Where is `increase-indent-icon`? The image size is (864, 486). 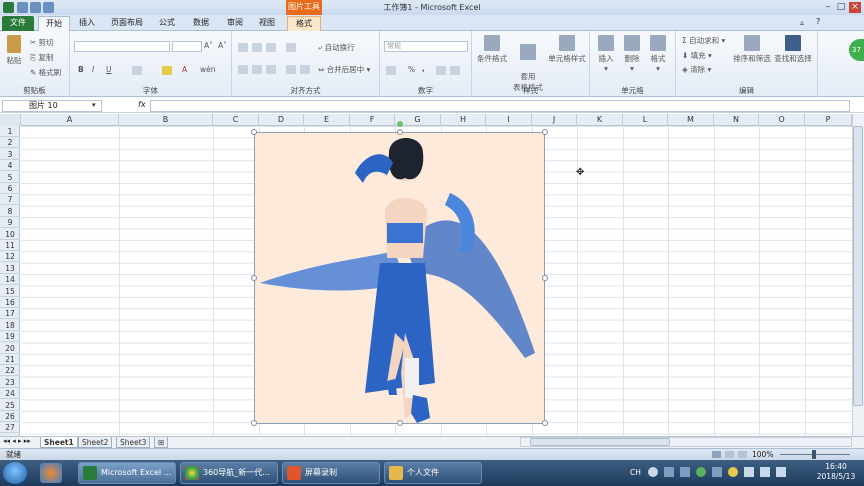
increase-indent-icon is located at coordinates (305, 69).